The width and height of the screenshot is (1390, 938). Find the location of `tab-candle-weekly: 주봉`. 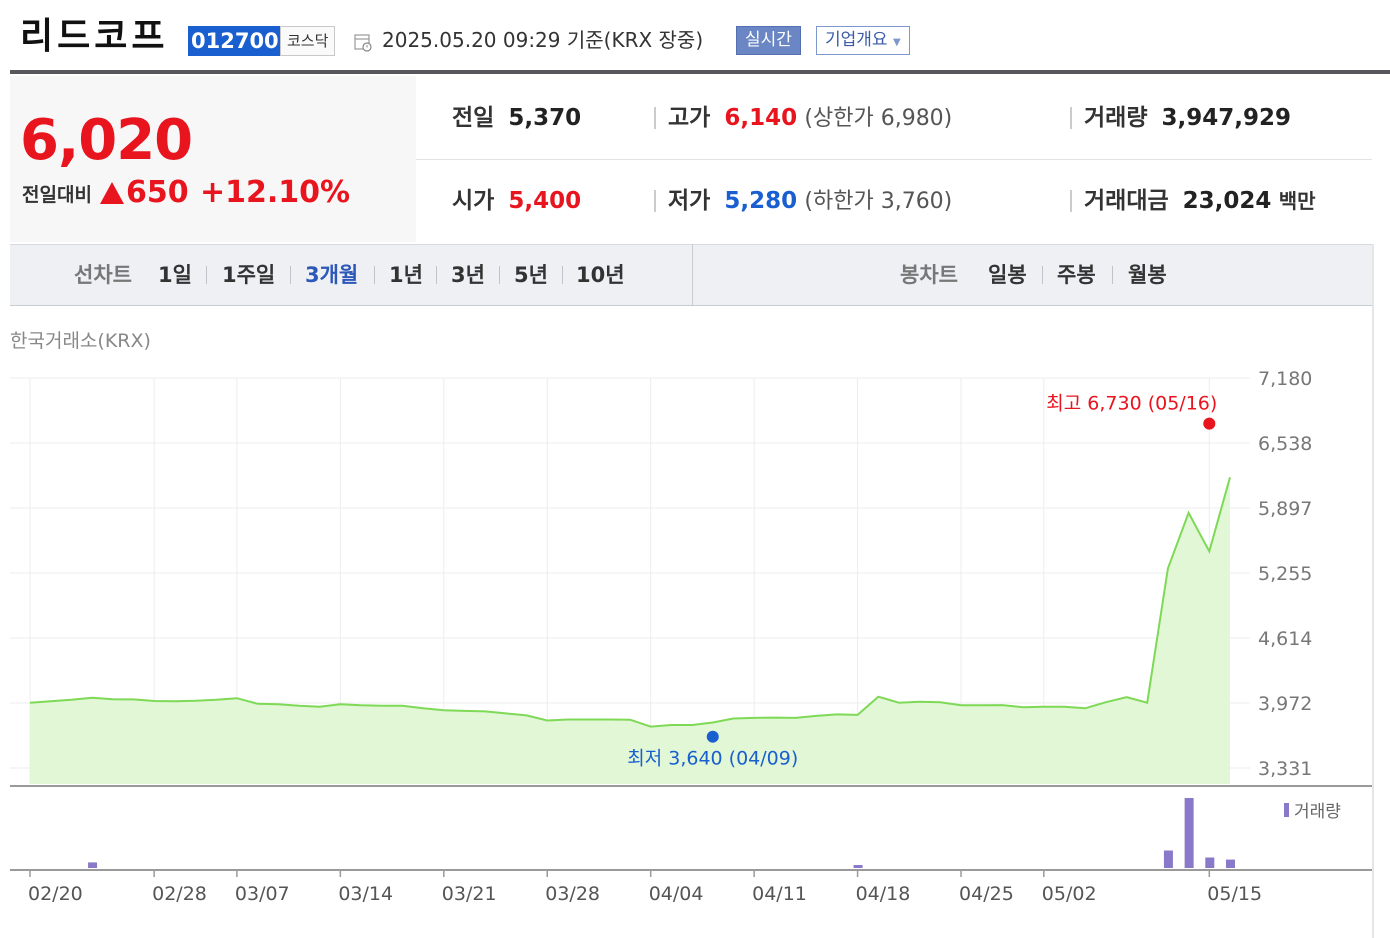

tab-candle-weekly: 주봉 is located at coordinates (1076, 275).